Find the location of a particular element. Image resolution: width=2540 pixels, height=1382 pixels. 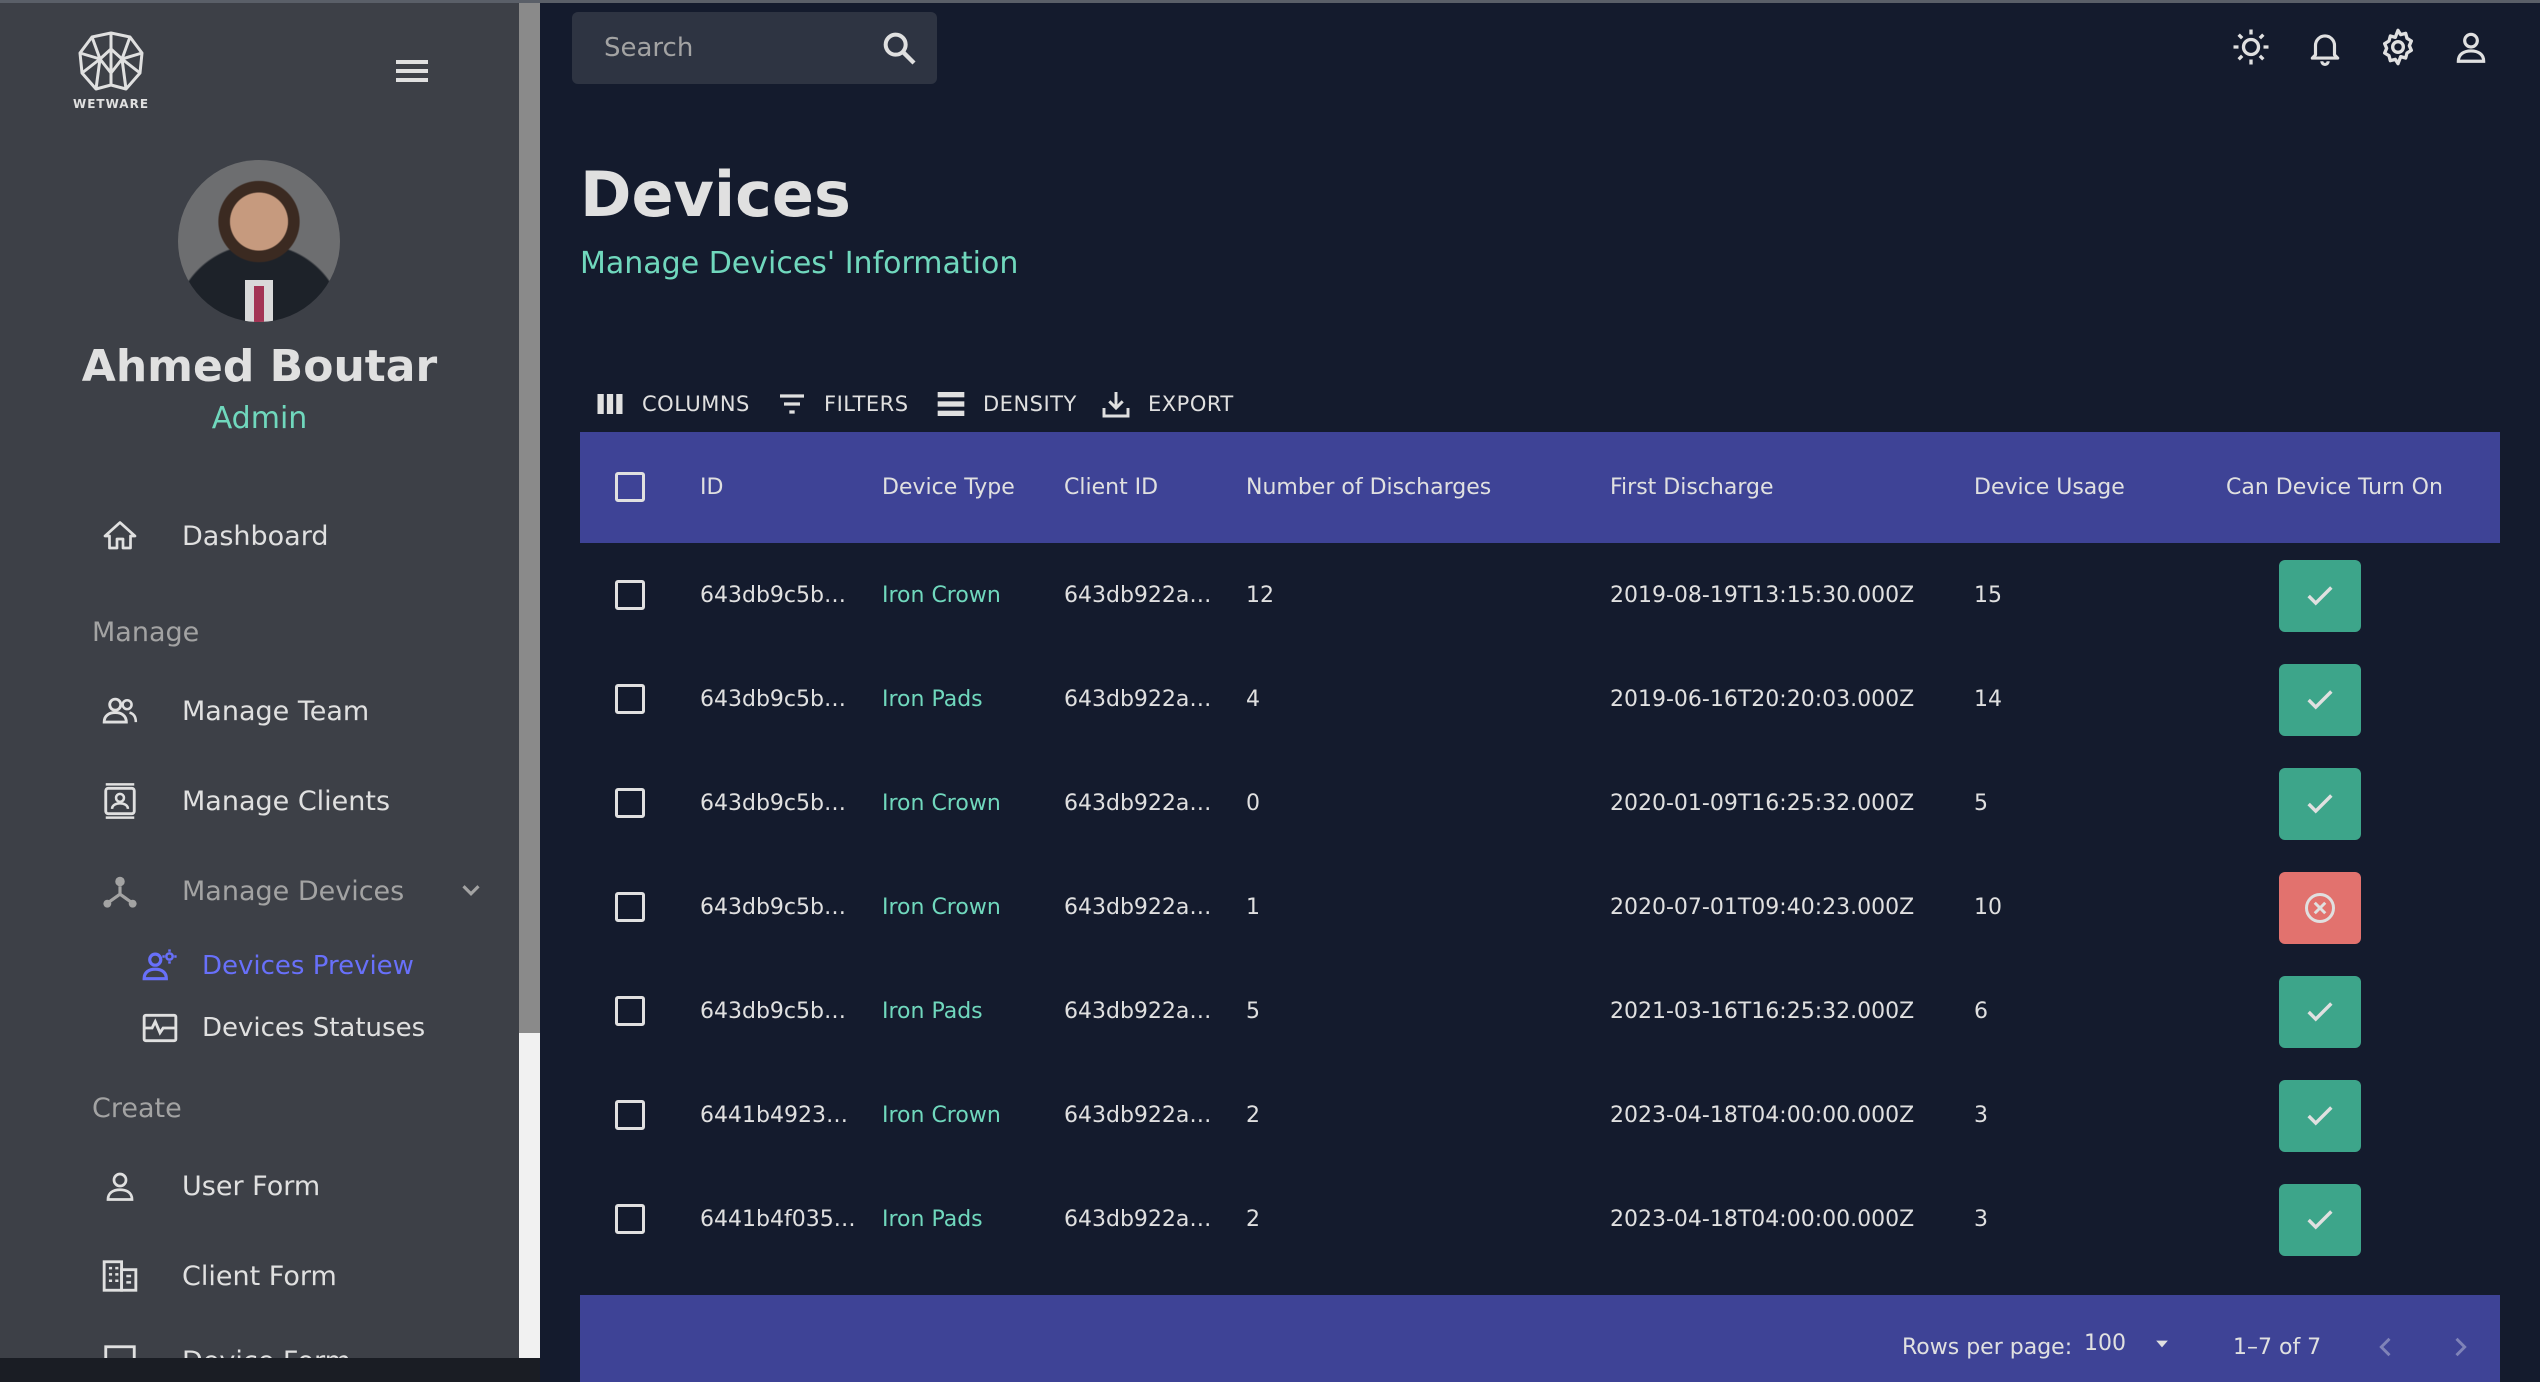

chevron-left-icon is located at coordinates (2385, 1347).